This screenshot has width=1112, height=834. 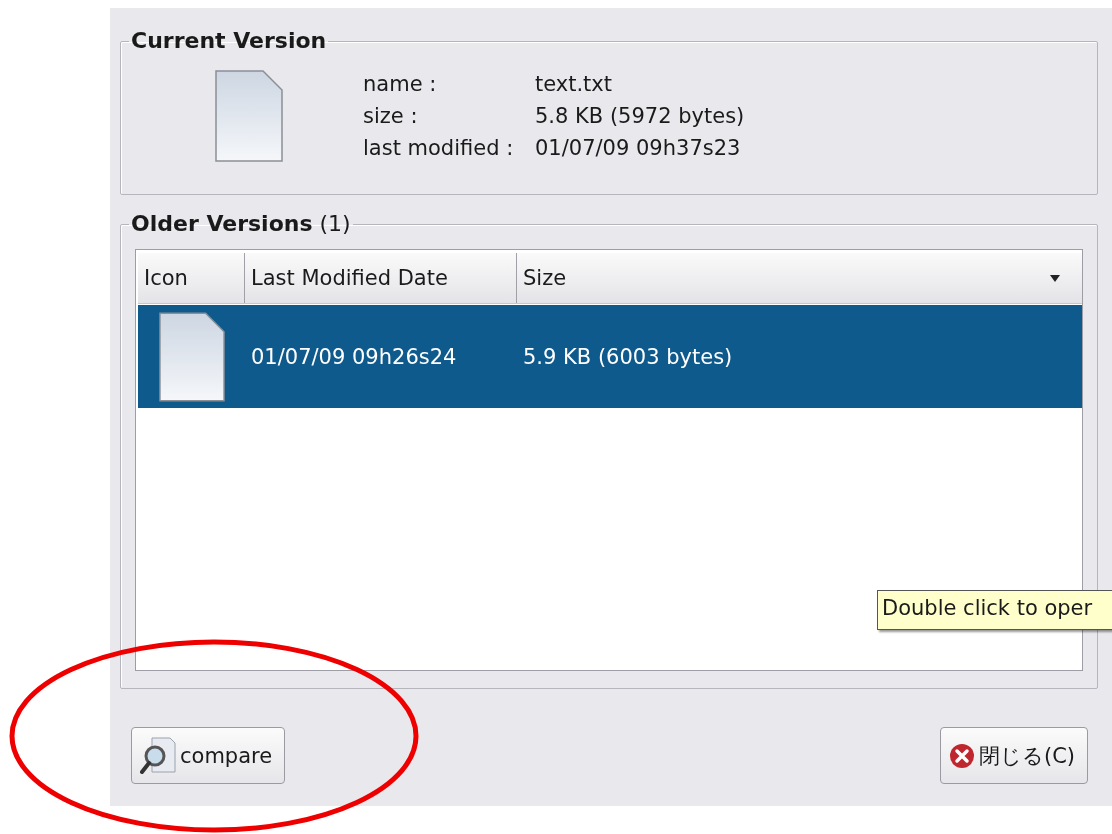 I want to click on section-title: Current Version, so click(x=229, y=41).